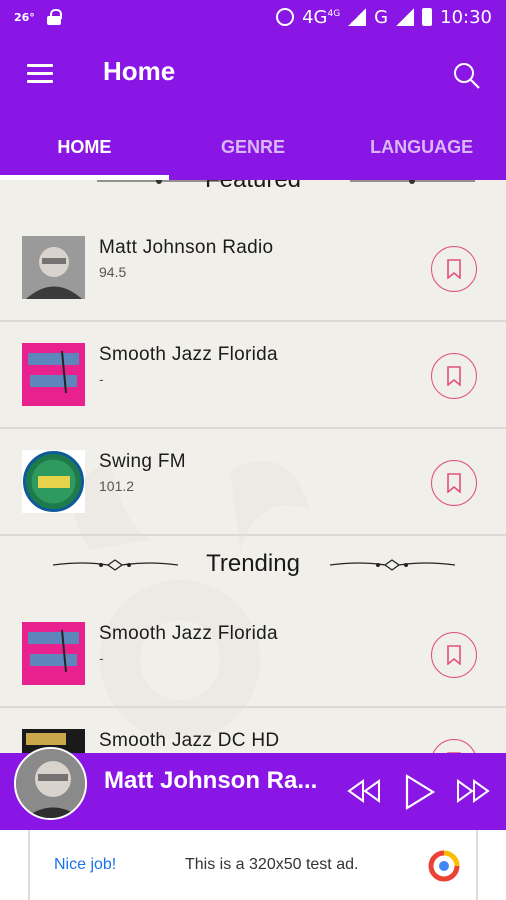  Describe the element at coordinates (186, 247) in the screenshot. I see `station-name: Matt Johnson Radio` at that location.